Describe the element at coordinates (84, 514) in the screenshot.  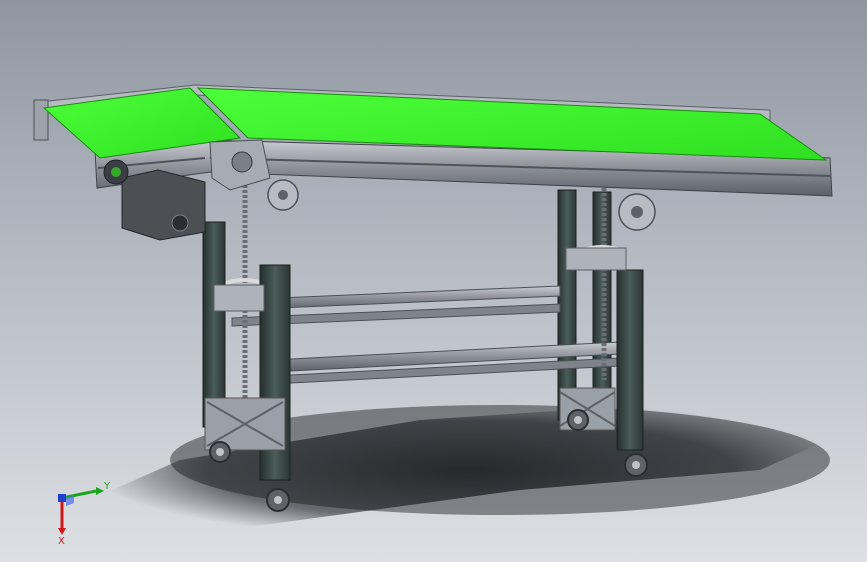
I see `coordinate-triad: Y X` at that location.